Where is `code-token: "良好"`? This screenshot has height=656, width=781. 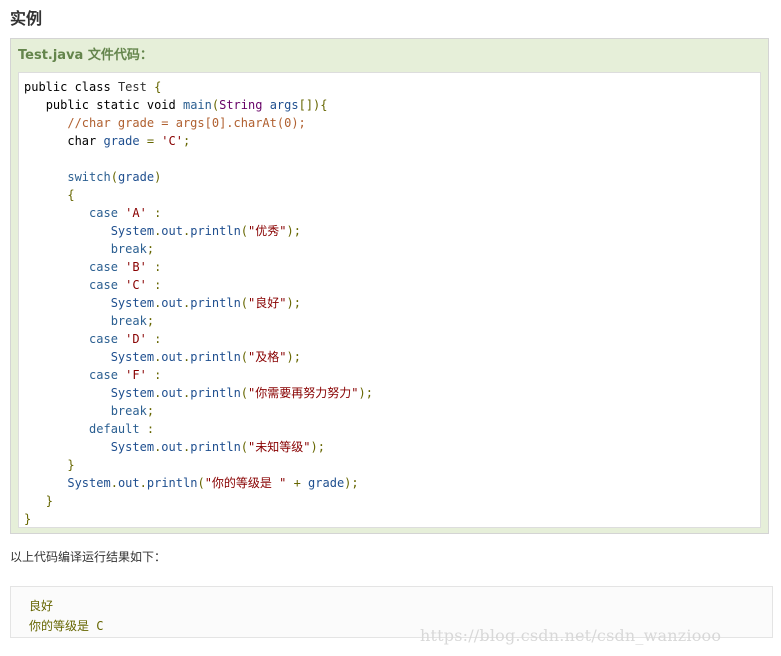 code-token: "良好" is located at coordinates (267, 303).